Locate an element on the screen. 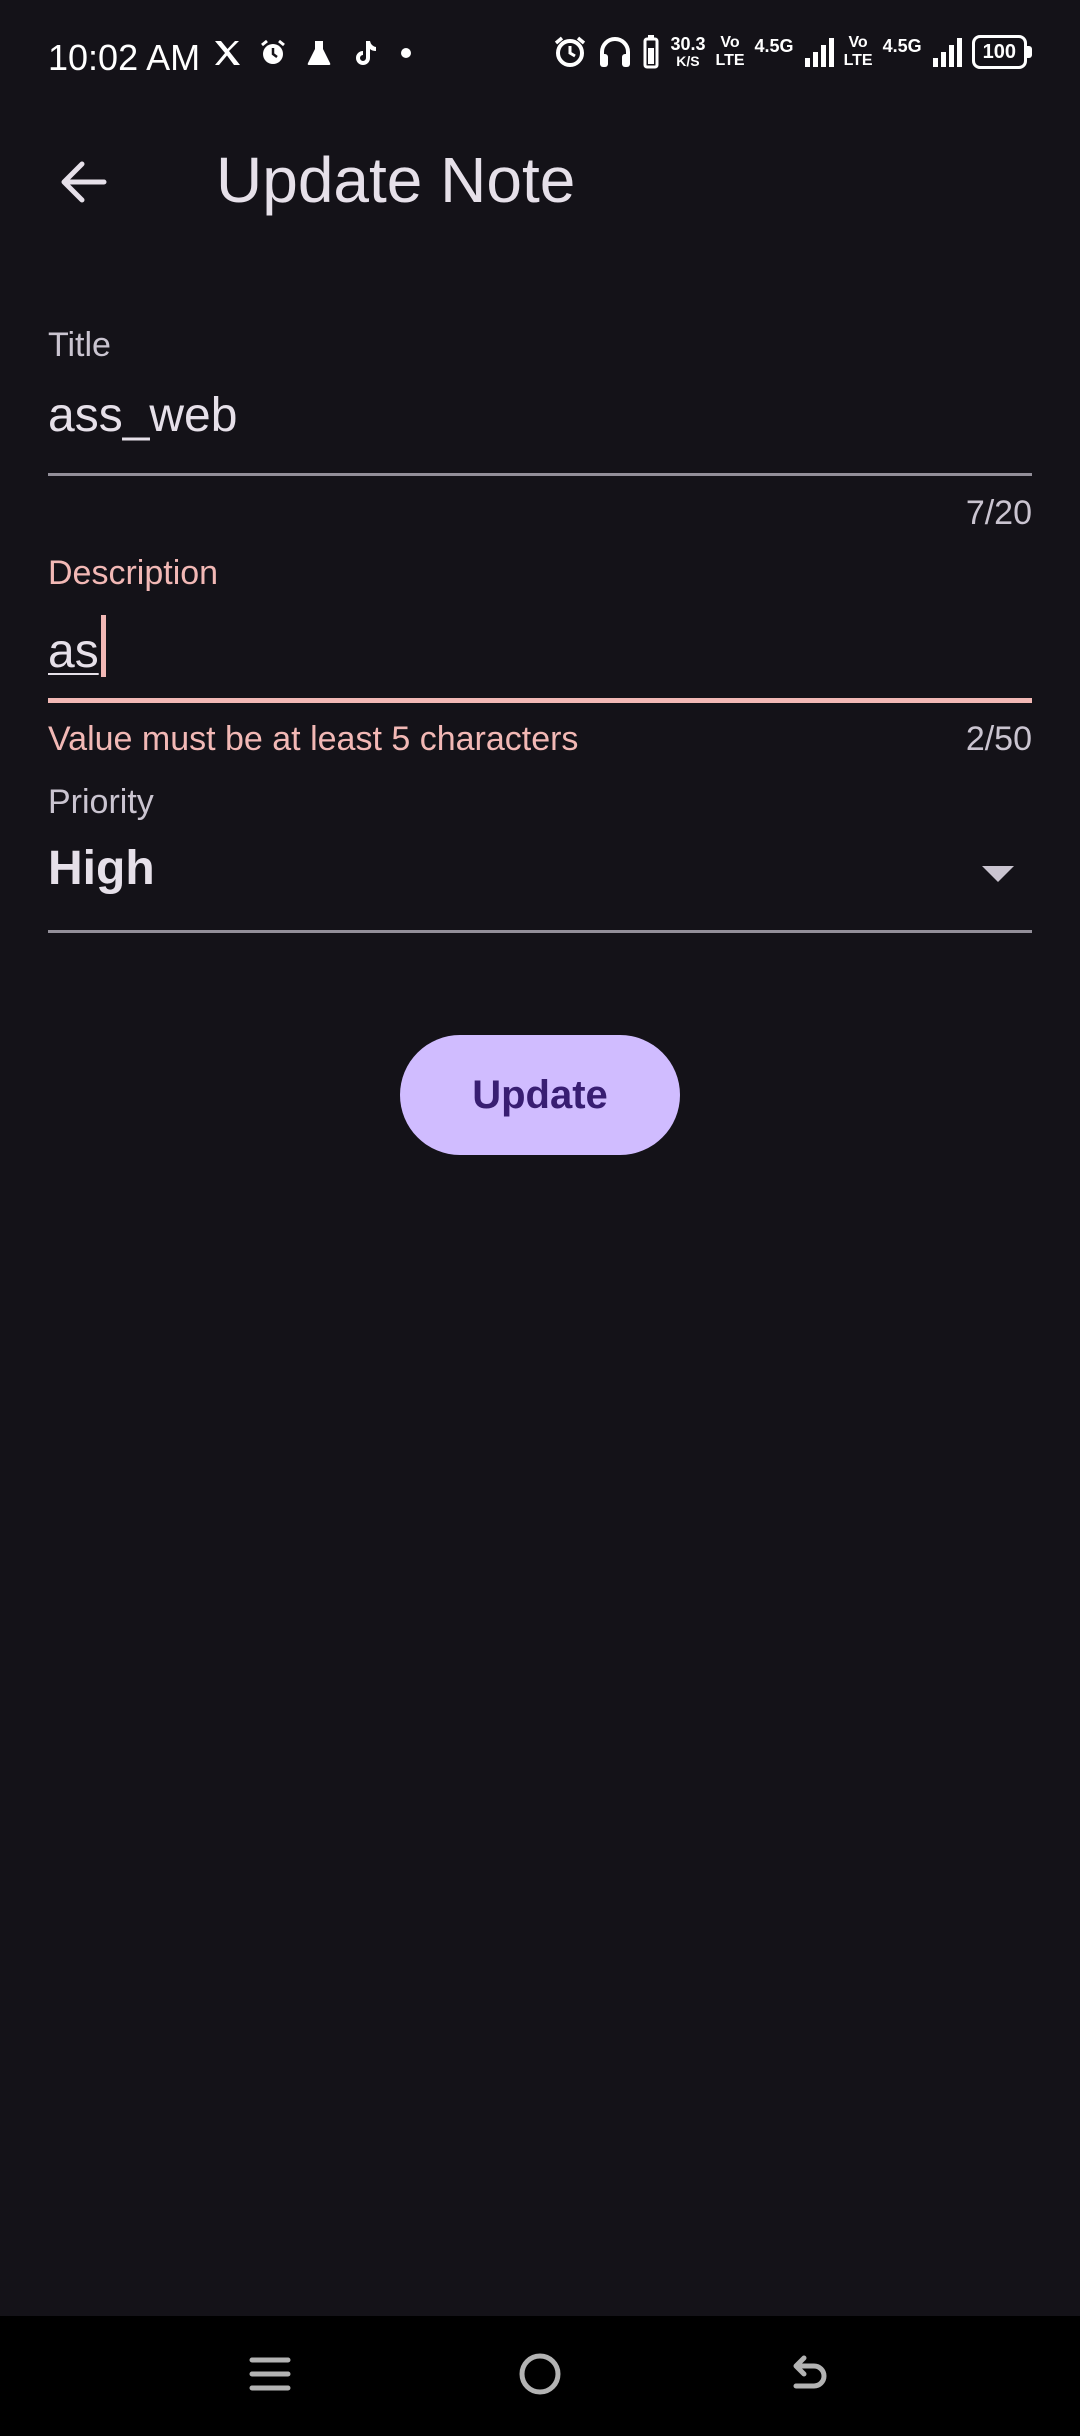 The width and height of the screenshot is (1080, 2436). system-nav-bar is located at coordinates (540, 2376).